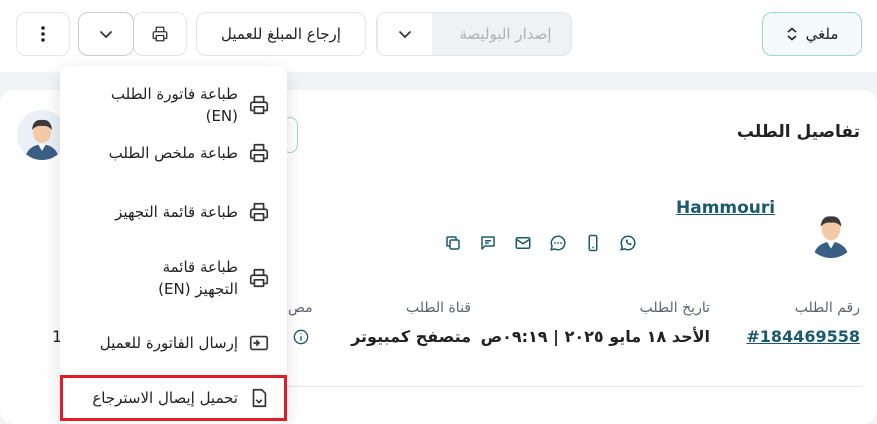 The height and width of the screenshot is (424, 877). Describe the element at coordinates (438, 308) in the screenshot. I see `order-channel-label: قناة الطلب` at that location.